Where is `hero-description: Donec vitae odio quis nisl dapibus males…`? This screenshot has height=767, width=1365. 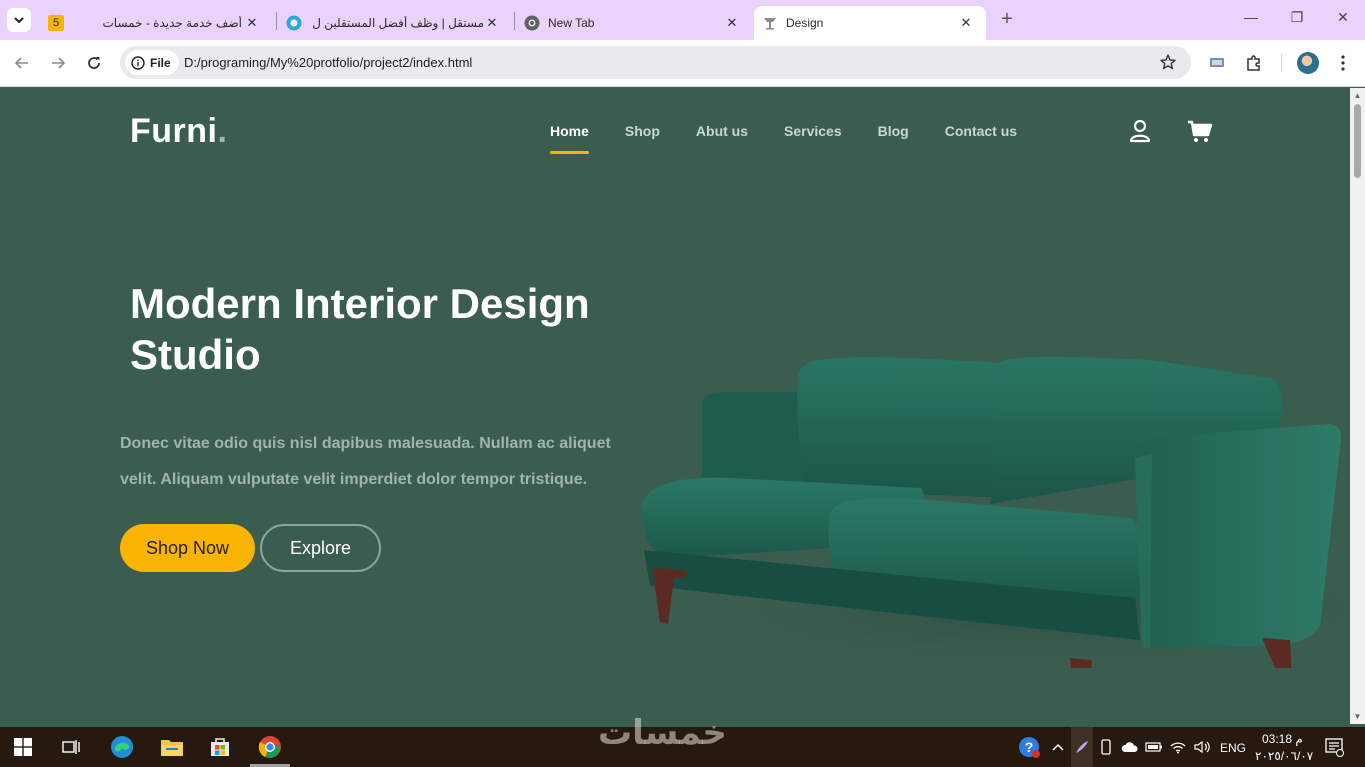 hero-description: Donec vitae odio quis nisl dapibus males… is located at coordinates (365, 461).